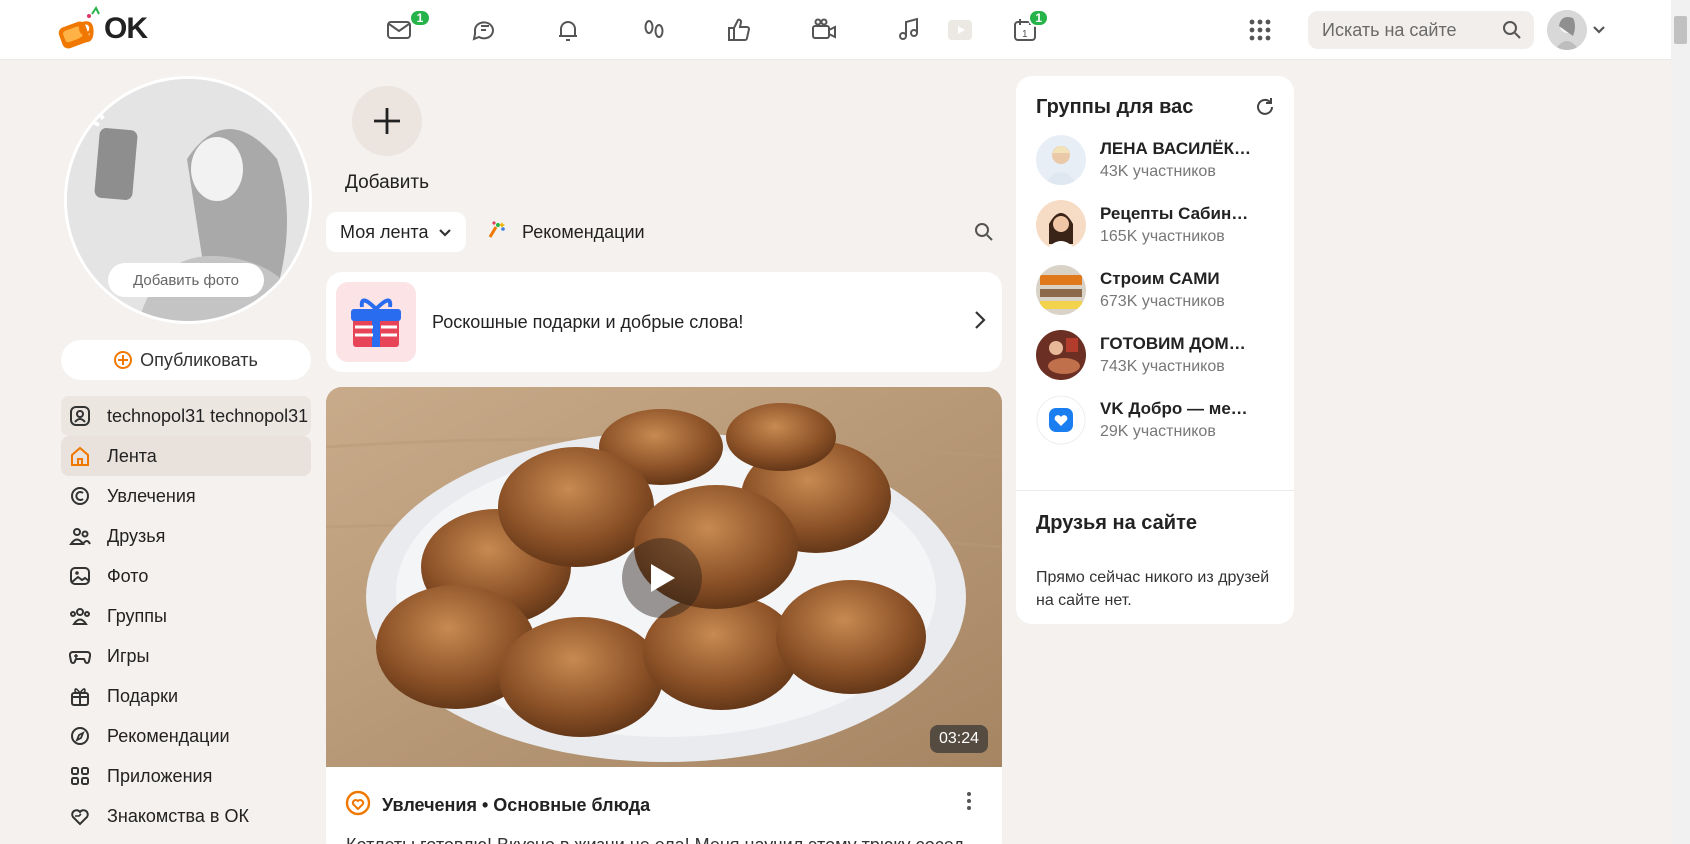 The image size is (1690, 844). Describe the element at coordinates (1155, 490) in the screenshot. I see `divider` at that location.